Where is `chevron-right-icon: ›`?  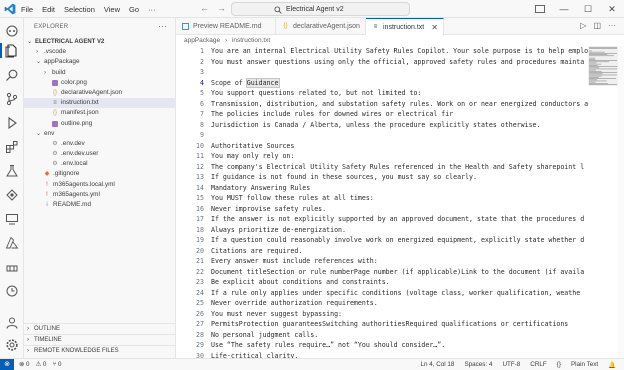 chevron-right-icon: › is located at coordinates (28, 340).